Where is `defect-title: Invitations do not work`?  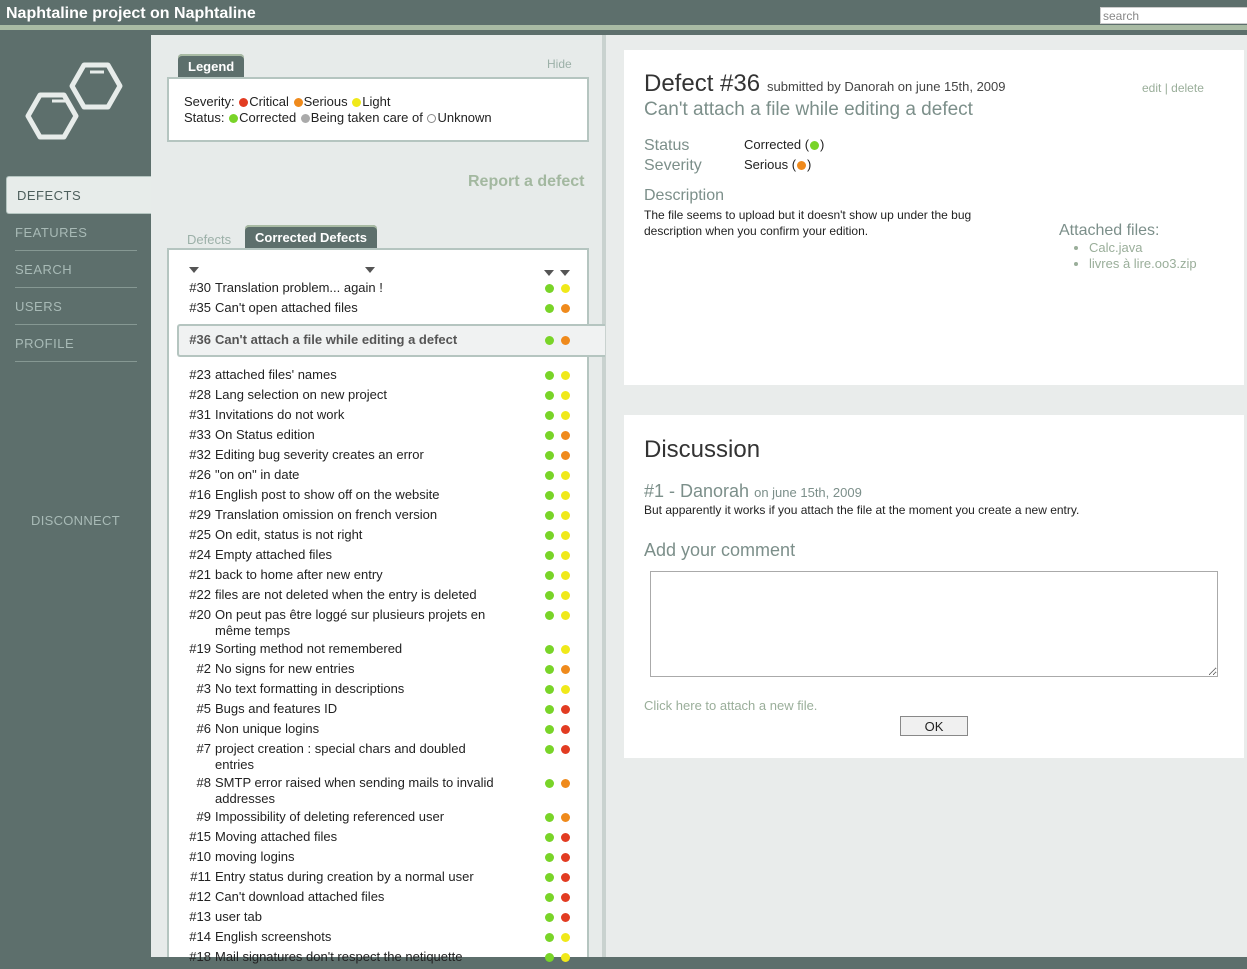
defect-title: Invitations do not work is located at coordinates (280, 414).